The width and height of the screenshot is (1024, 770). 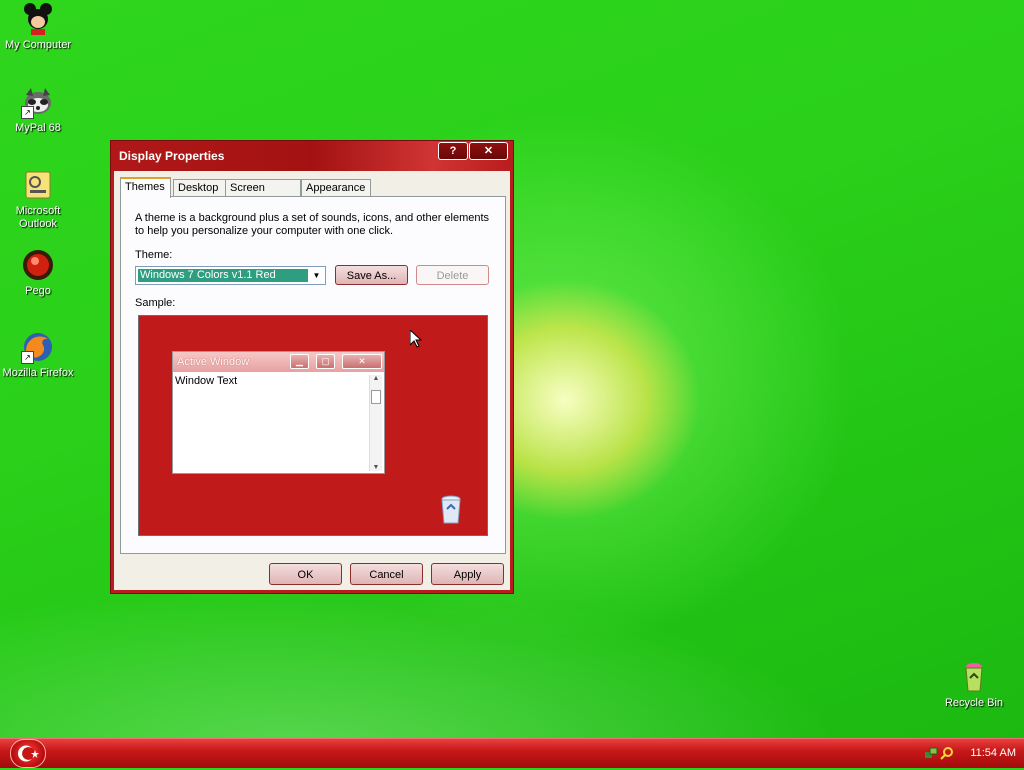 What do you see at coordinates (376, 378) in the screenshot?
I see `scroll-up-icon: ▲` at bounding box center [376, 378].